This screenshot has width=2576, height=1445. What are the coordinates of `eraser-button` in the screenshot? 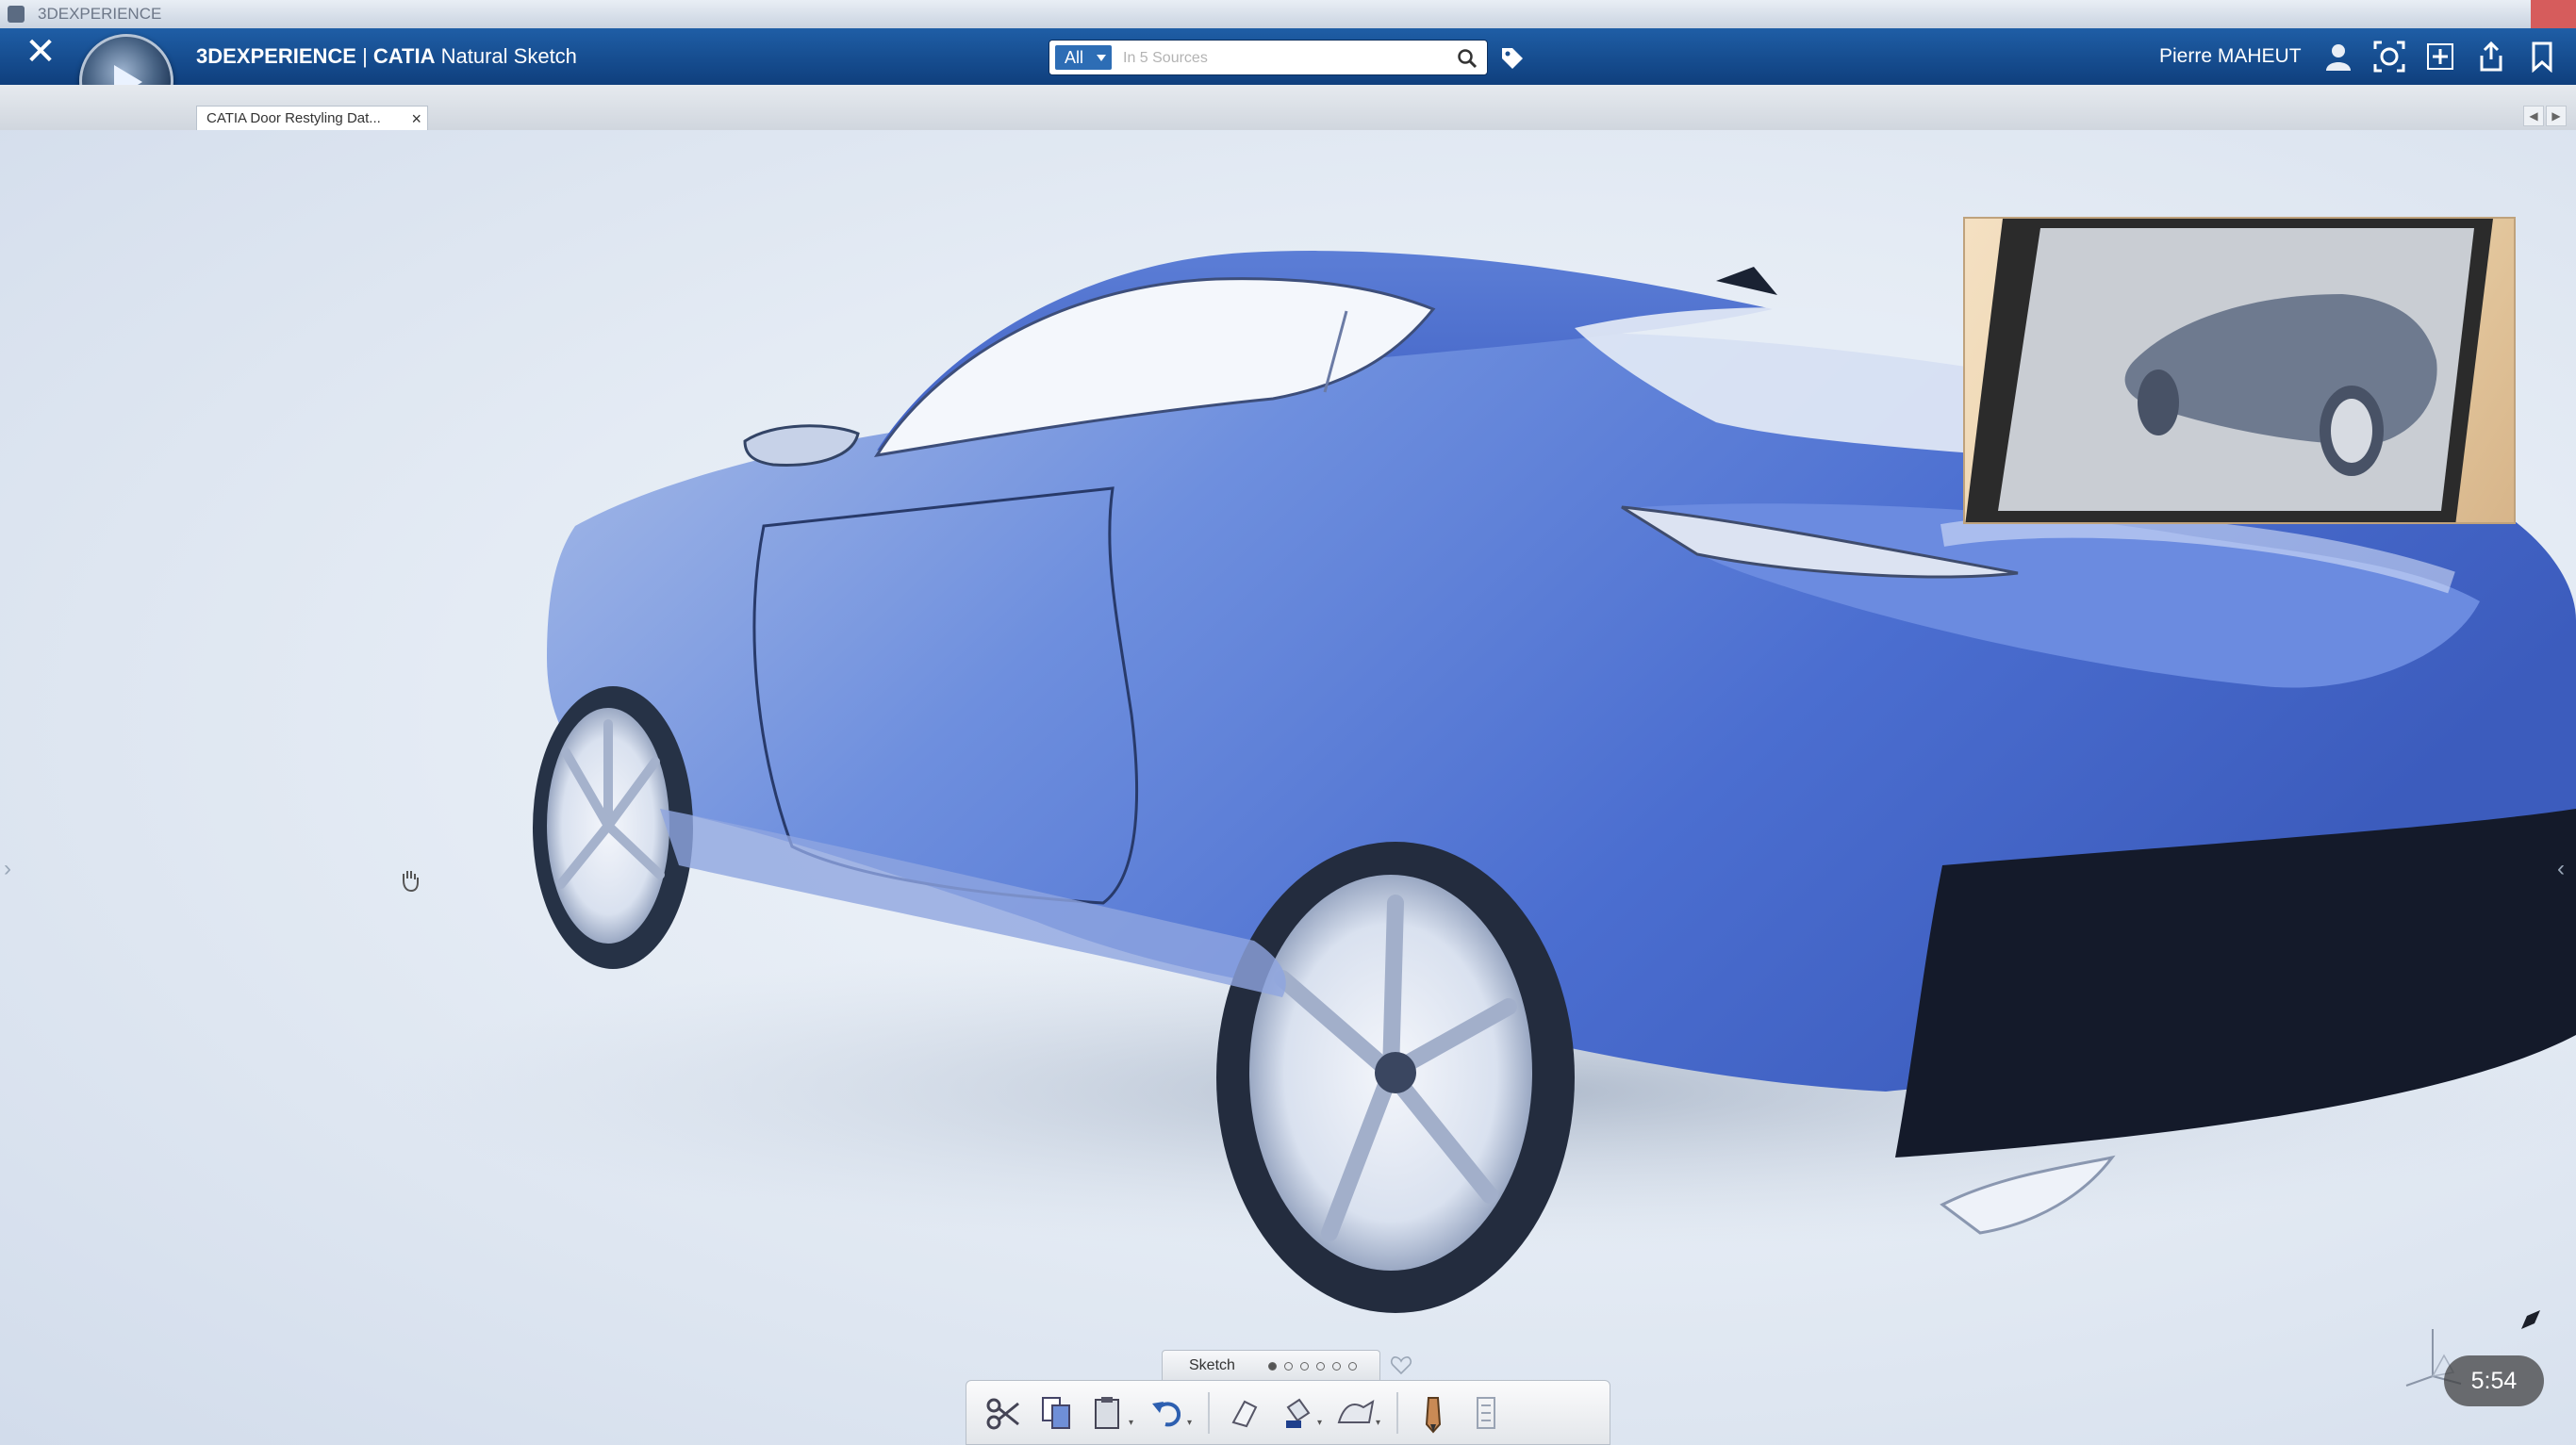 It's located at (1244, 1413).